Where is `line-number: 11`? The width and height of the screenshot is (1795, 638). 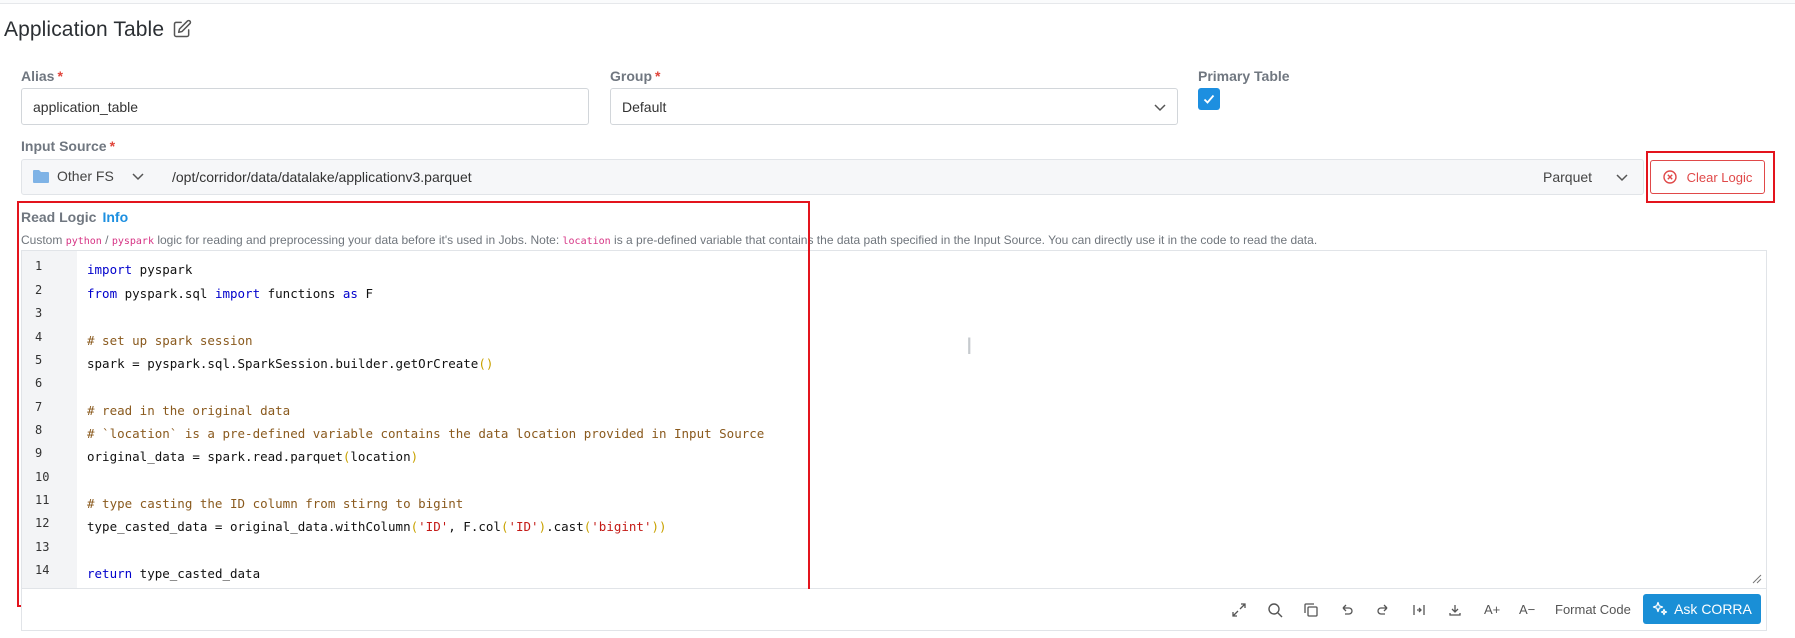 line-number: 11 is located at coordinates (42, 500).